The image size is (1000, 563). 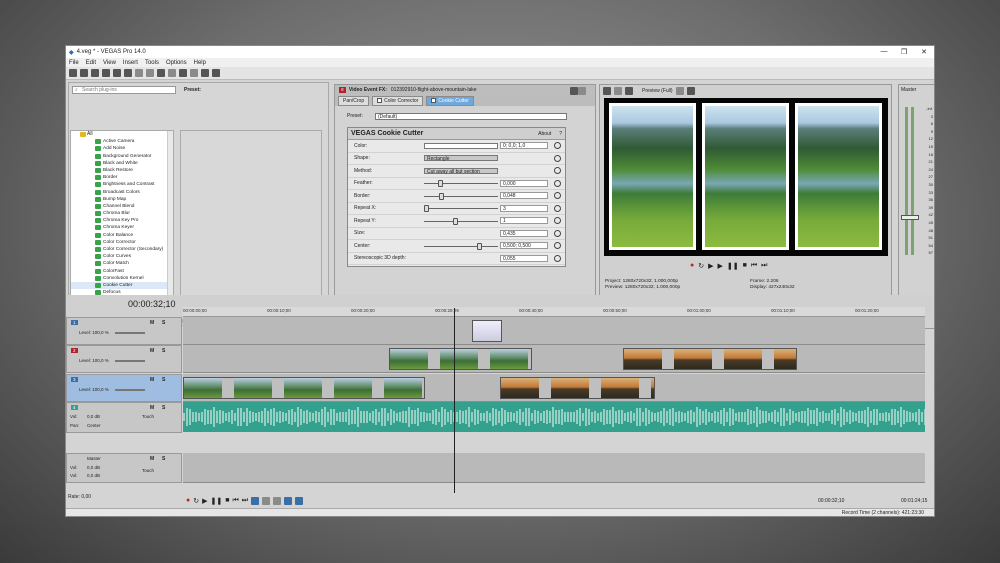 What do you see at coordinates (524, 208) in the screenshot?
I see `param-value: 3` at bounding box center [524, 208].